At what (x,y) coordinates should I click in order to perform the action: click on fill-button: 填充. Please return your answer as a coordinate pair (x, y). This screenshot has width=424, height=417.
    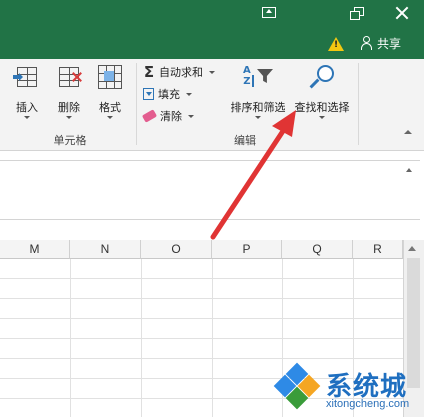
    Looking at the image, I should click on (167, 94).